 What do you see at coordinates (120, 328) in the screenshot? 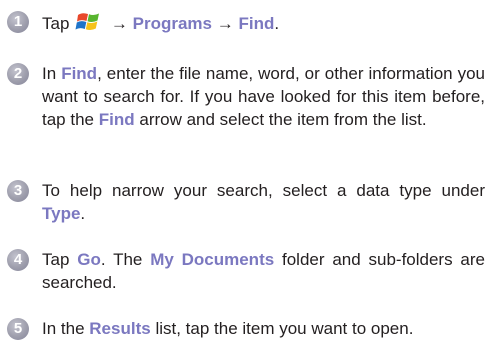
I see `keyword-results: Results` at bounding box center [120, 328].